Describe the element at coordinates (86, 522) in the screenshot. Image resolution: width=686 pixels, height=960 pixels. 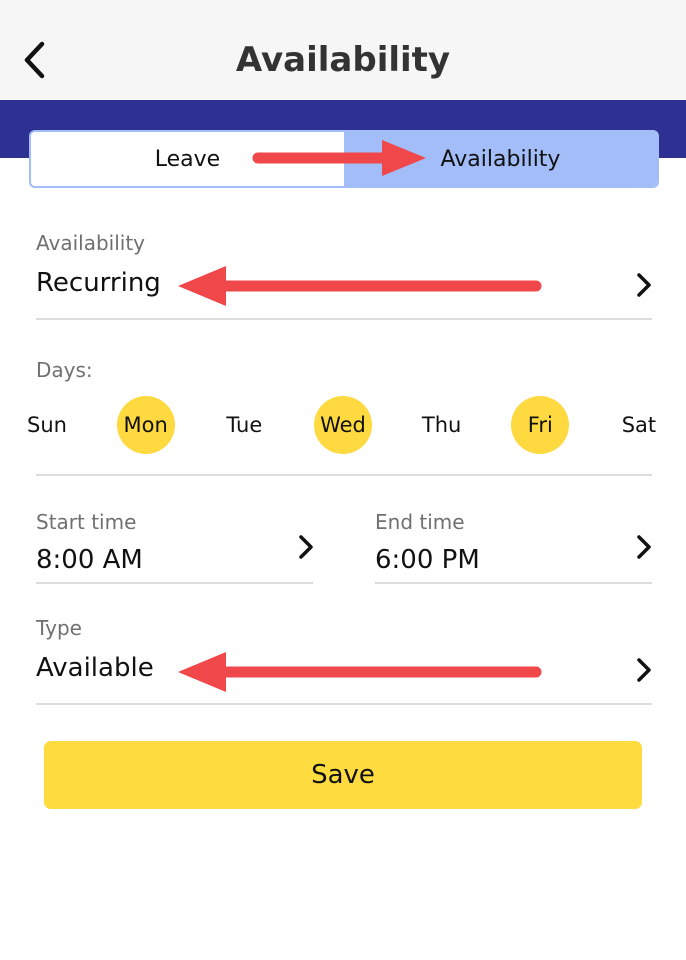
I see `start-time-label: Start time` at that location.